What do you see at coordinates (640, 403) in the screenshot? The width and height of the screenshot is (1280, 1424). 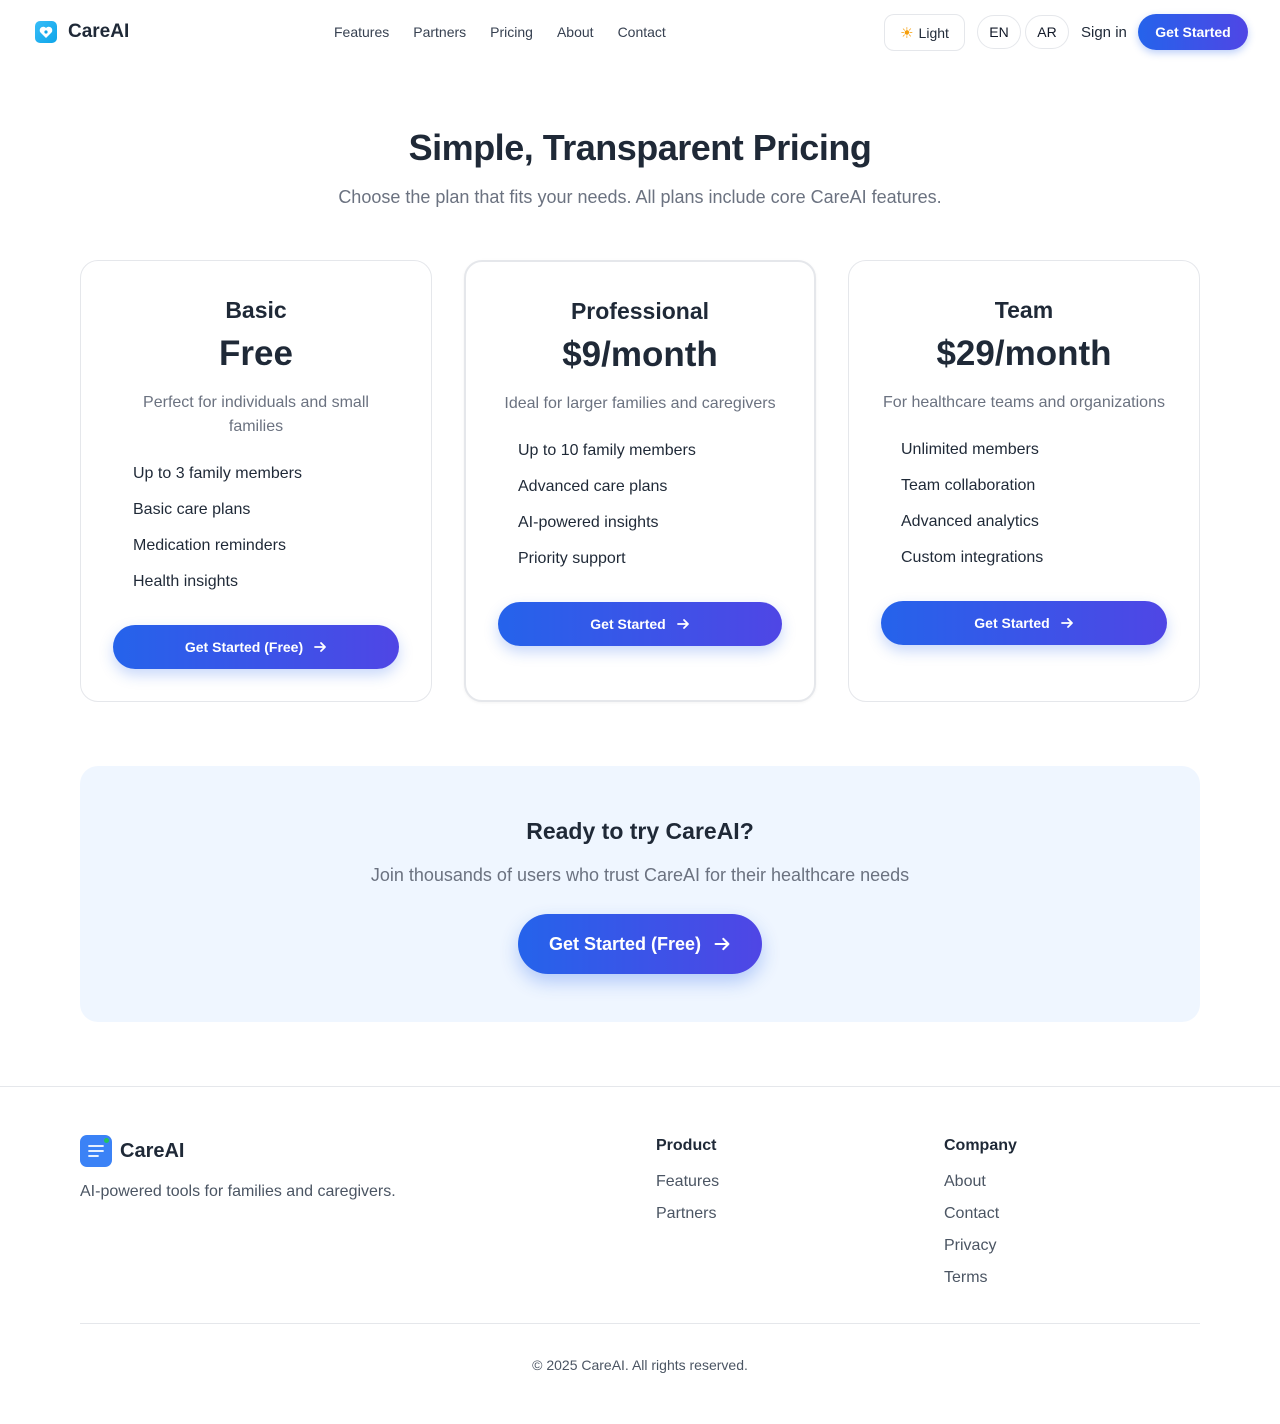 I see `plan-description: Ideal for larger families and caregivers` at bounding box center [640, 403].